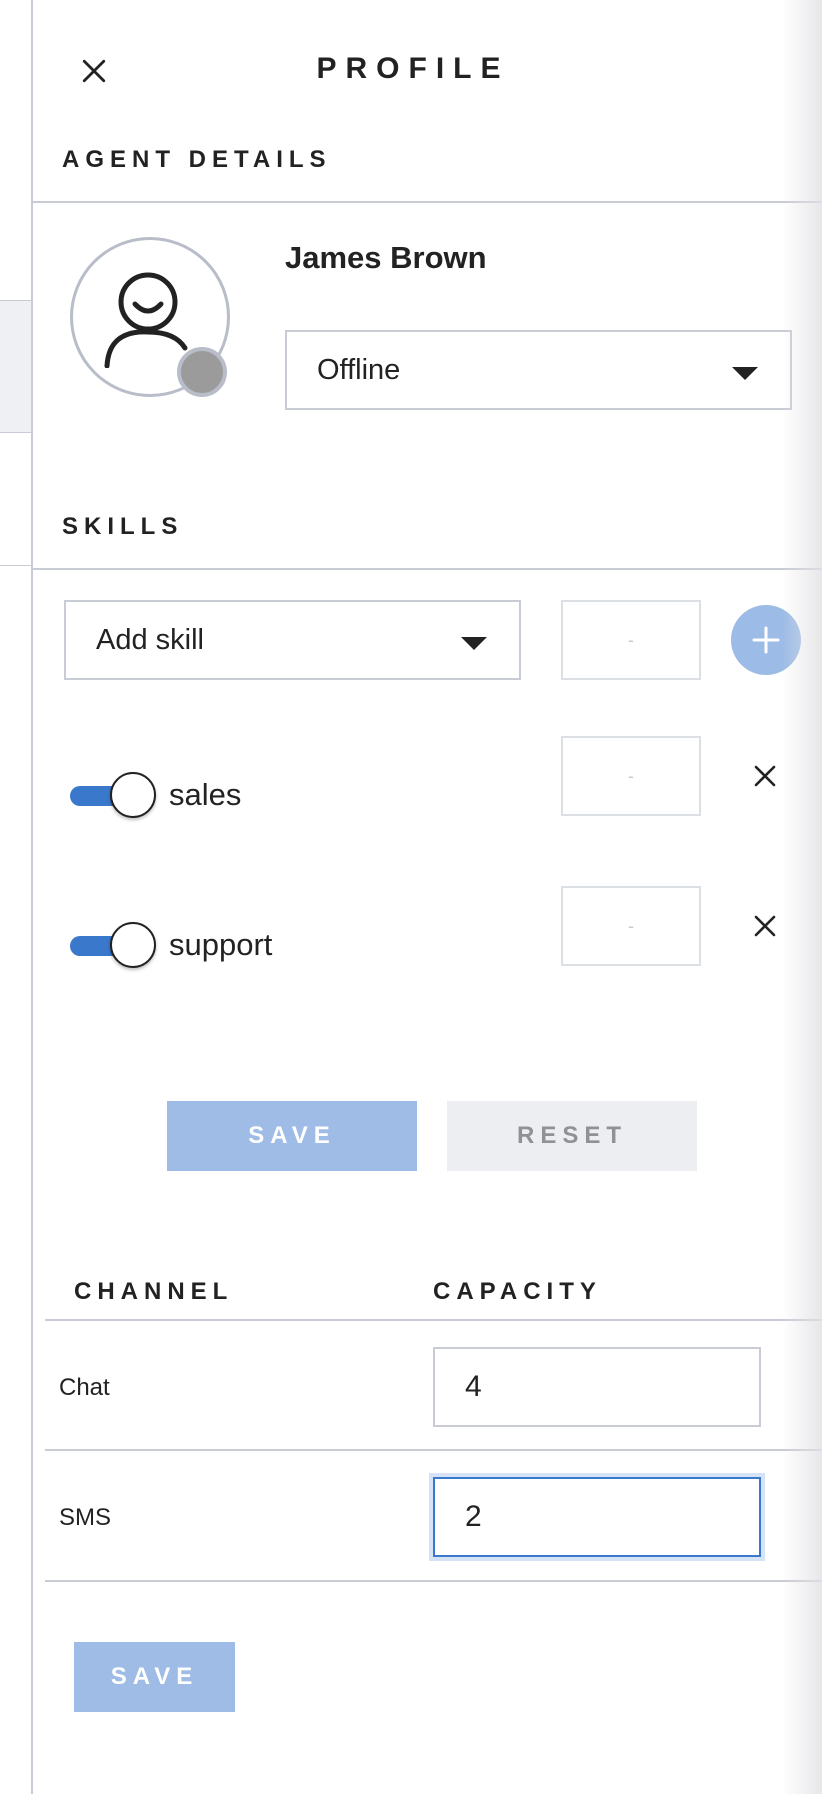  I want to click on panel-title: PROFILE, so click(413, 68).